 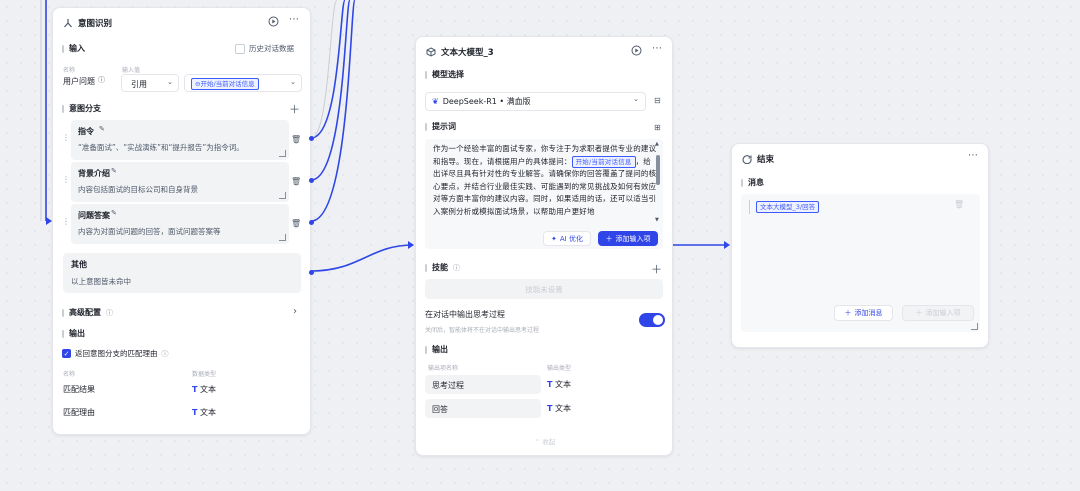 I want to click on message-section-label: 消息, so click(x=752, y=182).